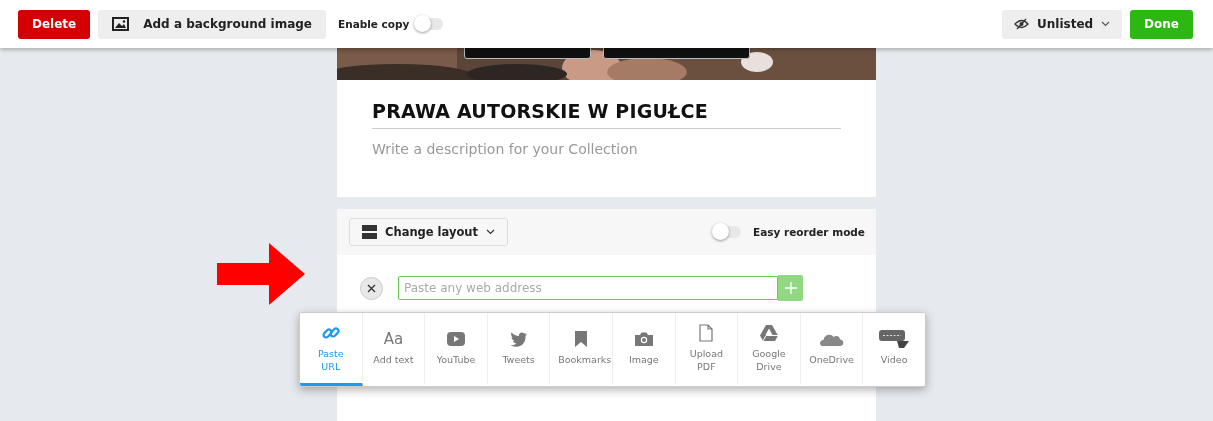 The height and width of the screenshot is (421, 1213). What do you see at coordinates (606, 114) in the screenshot?
I see `collection-title: PRAWA AUTORSKIE W PIGUŁCE` at bounding box center [606, 114].